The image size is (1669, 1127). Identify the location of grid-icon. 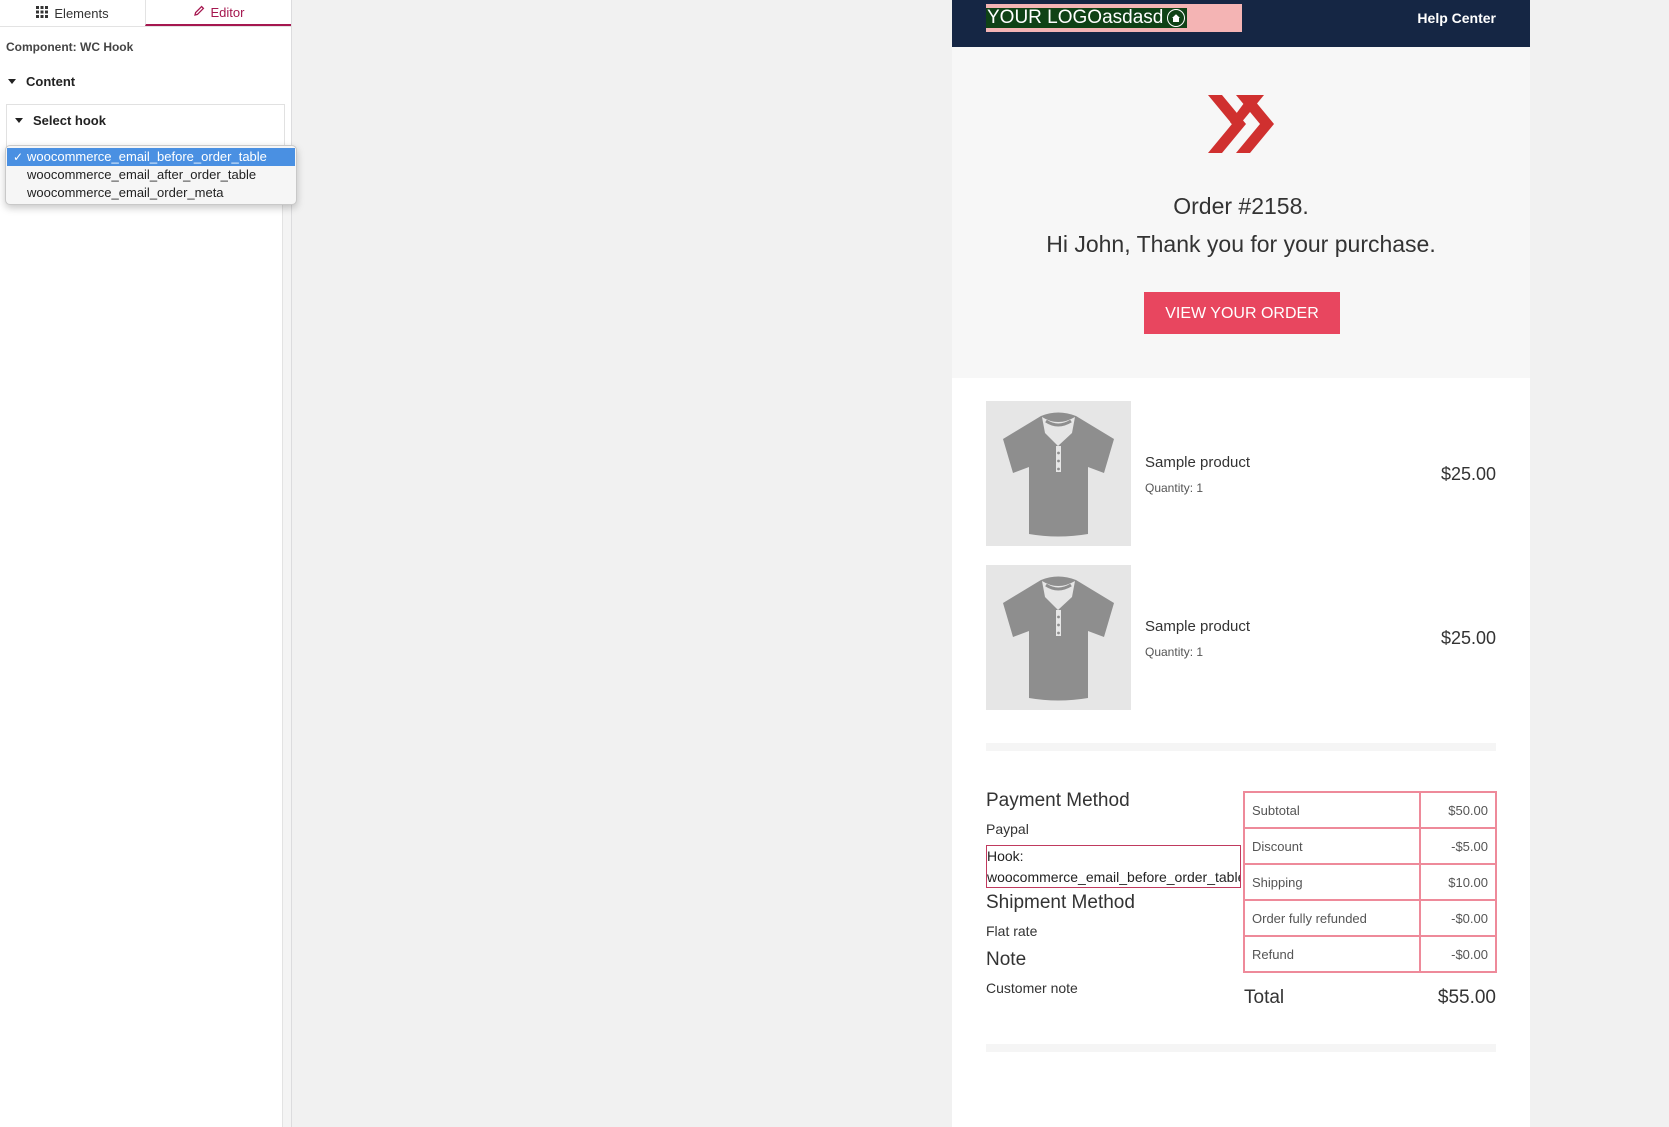
(42, 13).